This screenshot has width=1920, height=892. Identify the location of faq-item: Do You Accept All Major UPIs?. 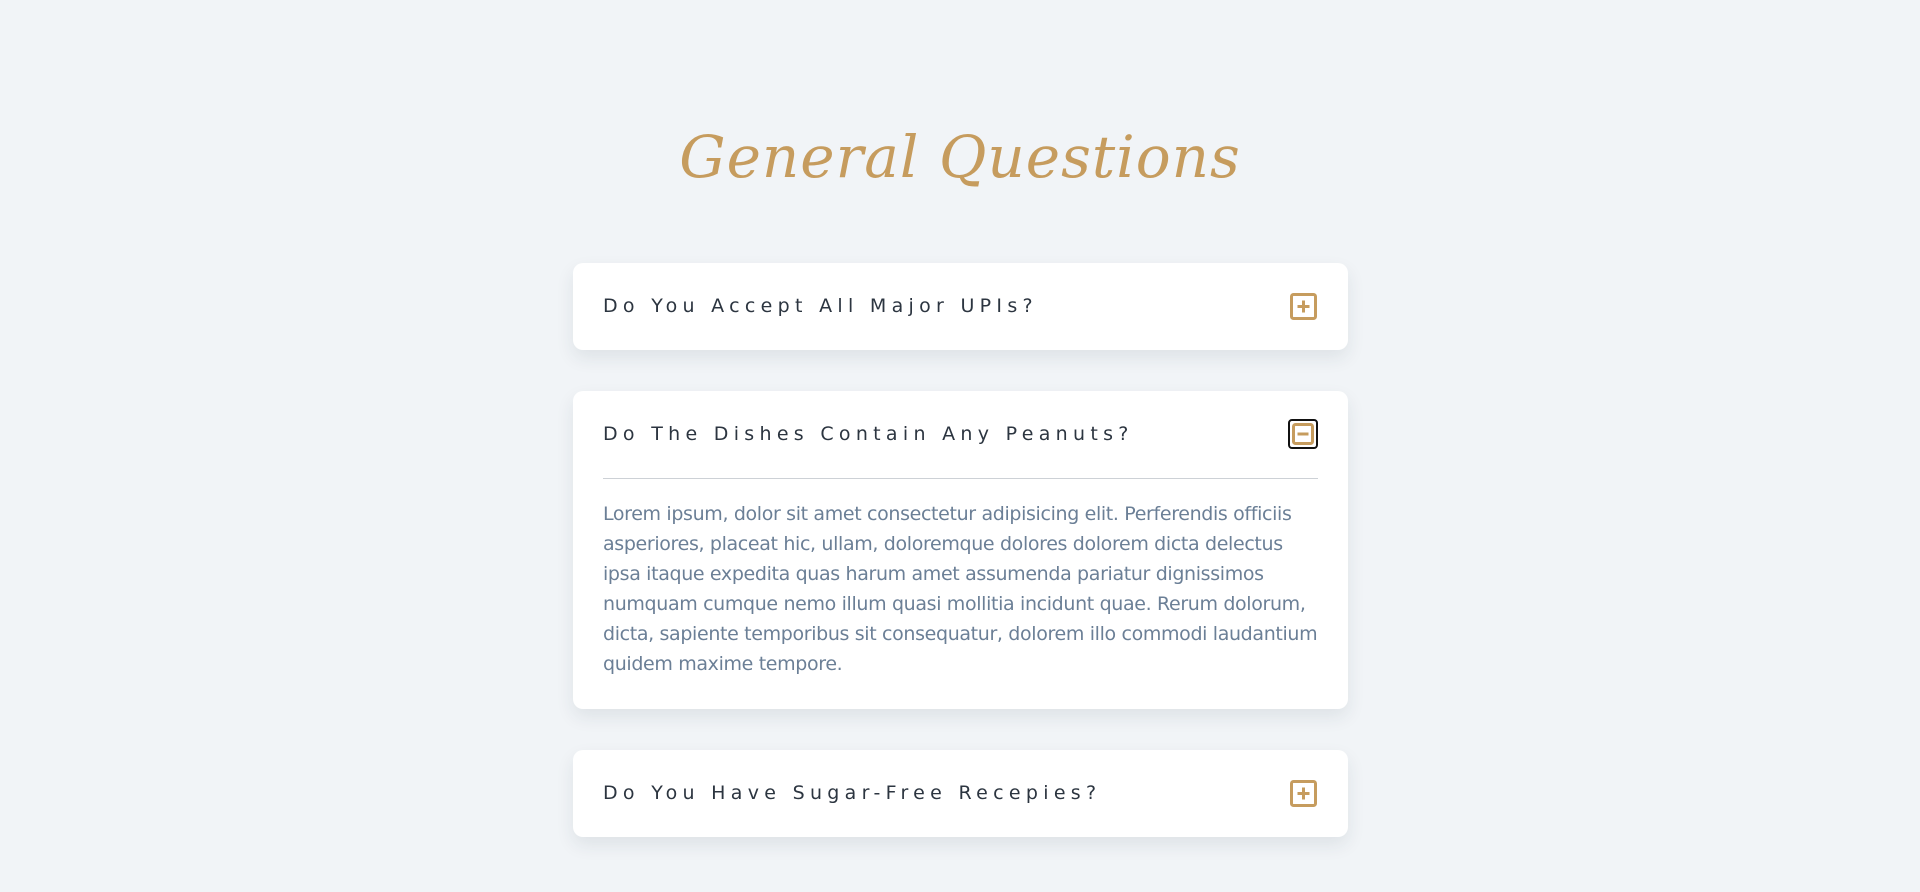
(960, 306).